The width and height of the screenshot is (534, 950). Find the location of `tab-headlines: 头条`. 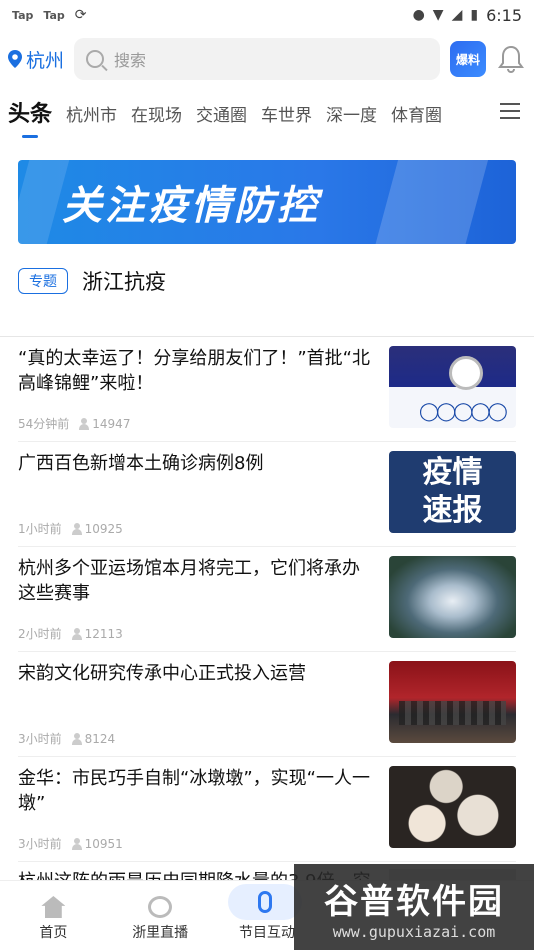

tab-headlines: 头条 is located at coordinates (30, 117).